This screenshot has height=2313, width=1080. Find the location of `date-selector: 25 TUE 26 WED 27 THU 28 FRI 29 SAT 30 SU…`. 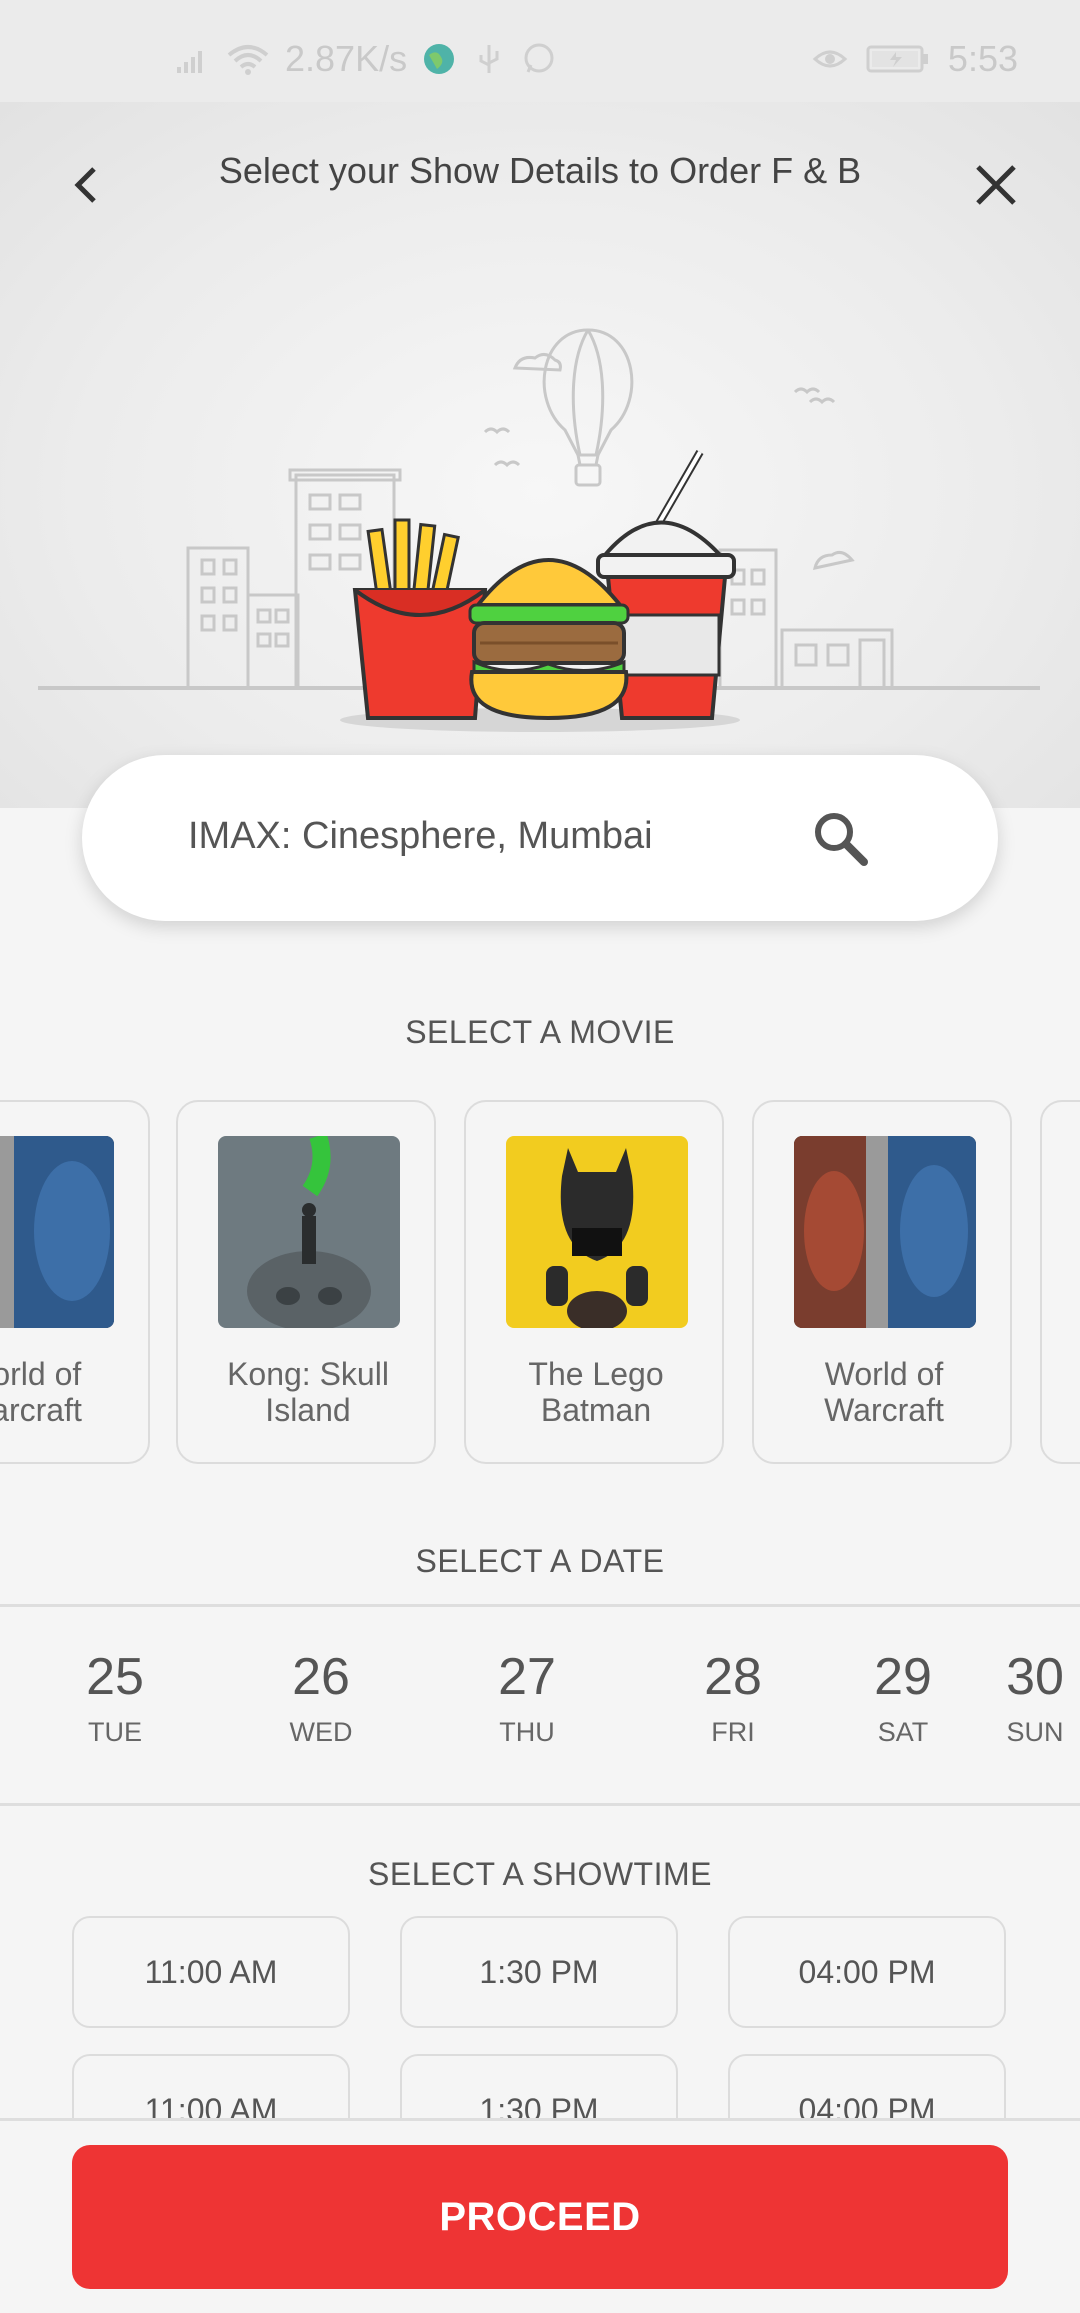

date-selector: 25 TUE 26 WED 27 THU 28 FRI 29 SAT 30 SU… is located at coordinates (540, 1705).